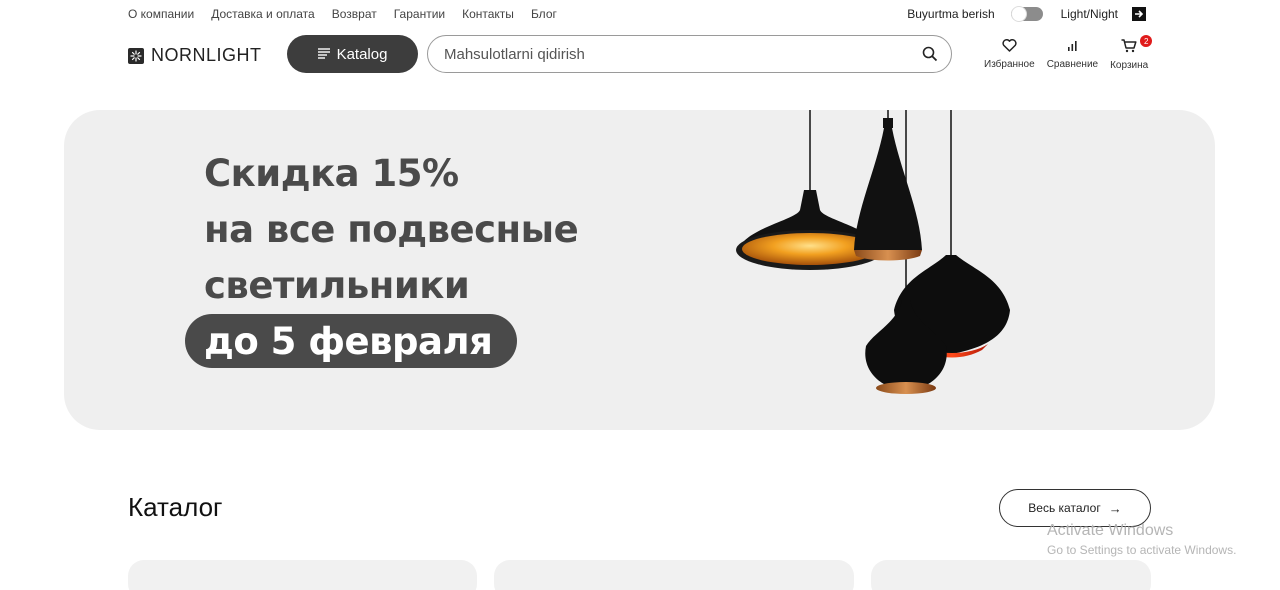  What do you see at coordinates (263, 14) in the screenshot?
I see `link-delivery: Доставка и оплата` at bounding box center [263, 14].